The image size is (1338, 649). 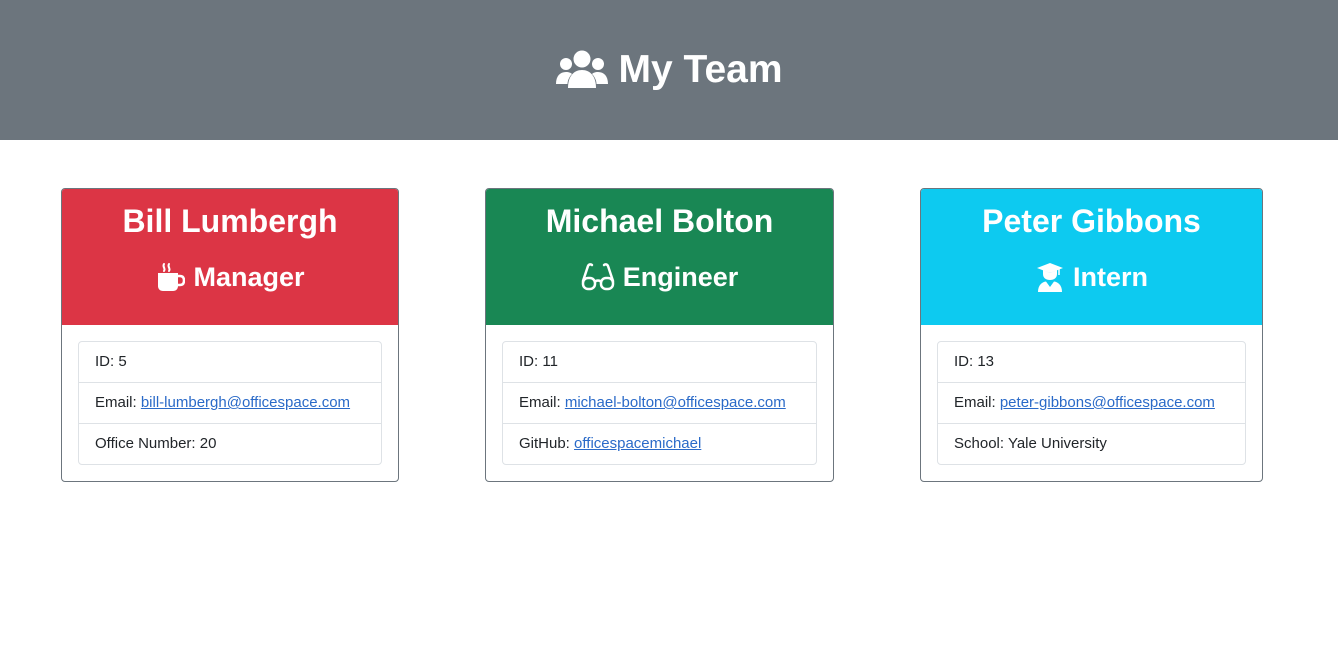 What do you see at coordinates (680, 277) in the screenshot?
I see `role-label: Engineer` at bounding box center [680, 277].